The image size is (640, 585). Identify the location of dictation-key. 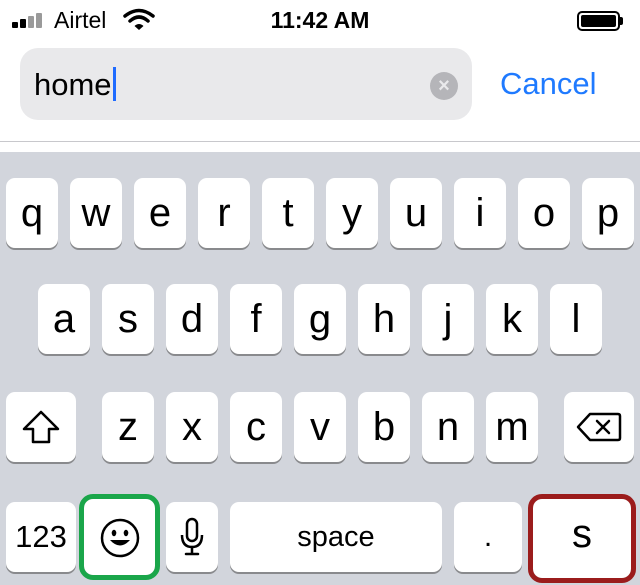
(192, 537).